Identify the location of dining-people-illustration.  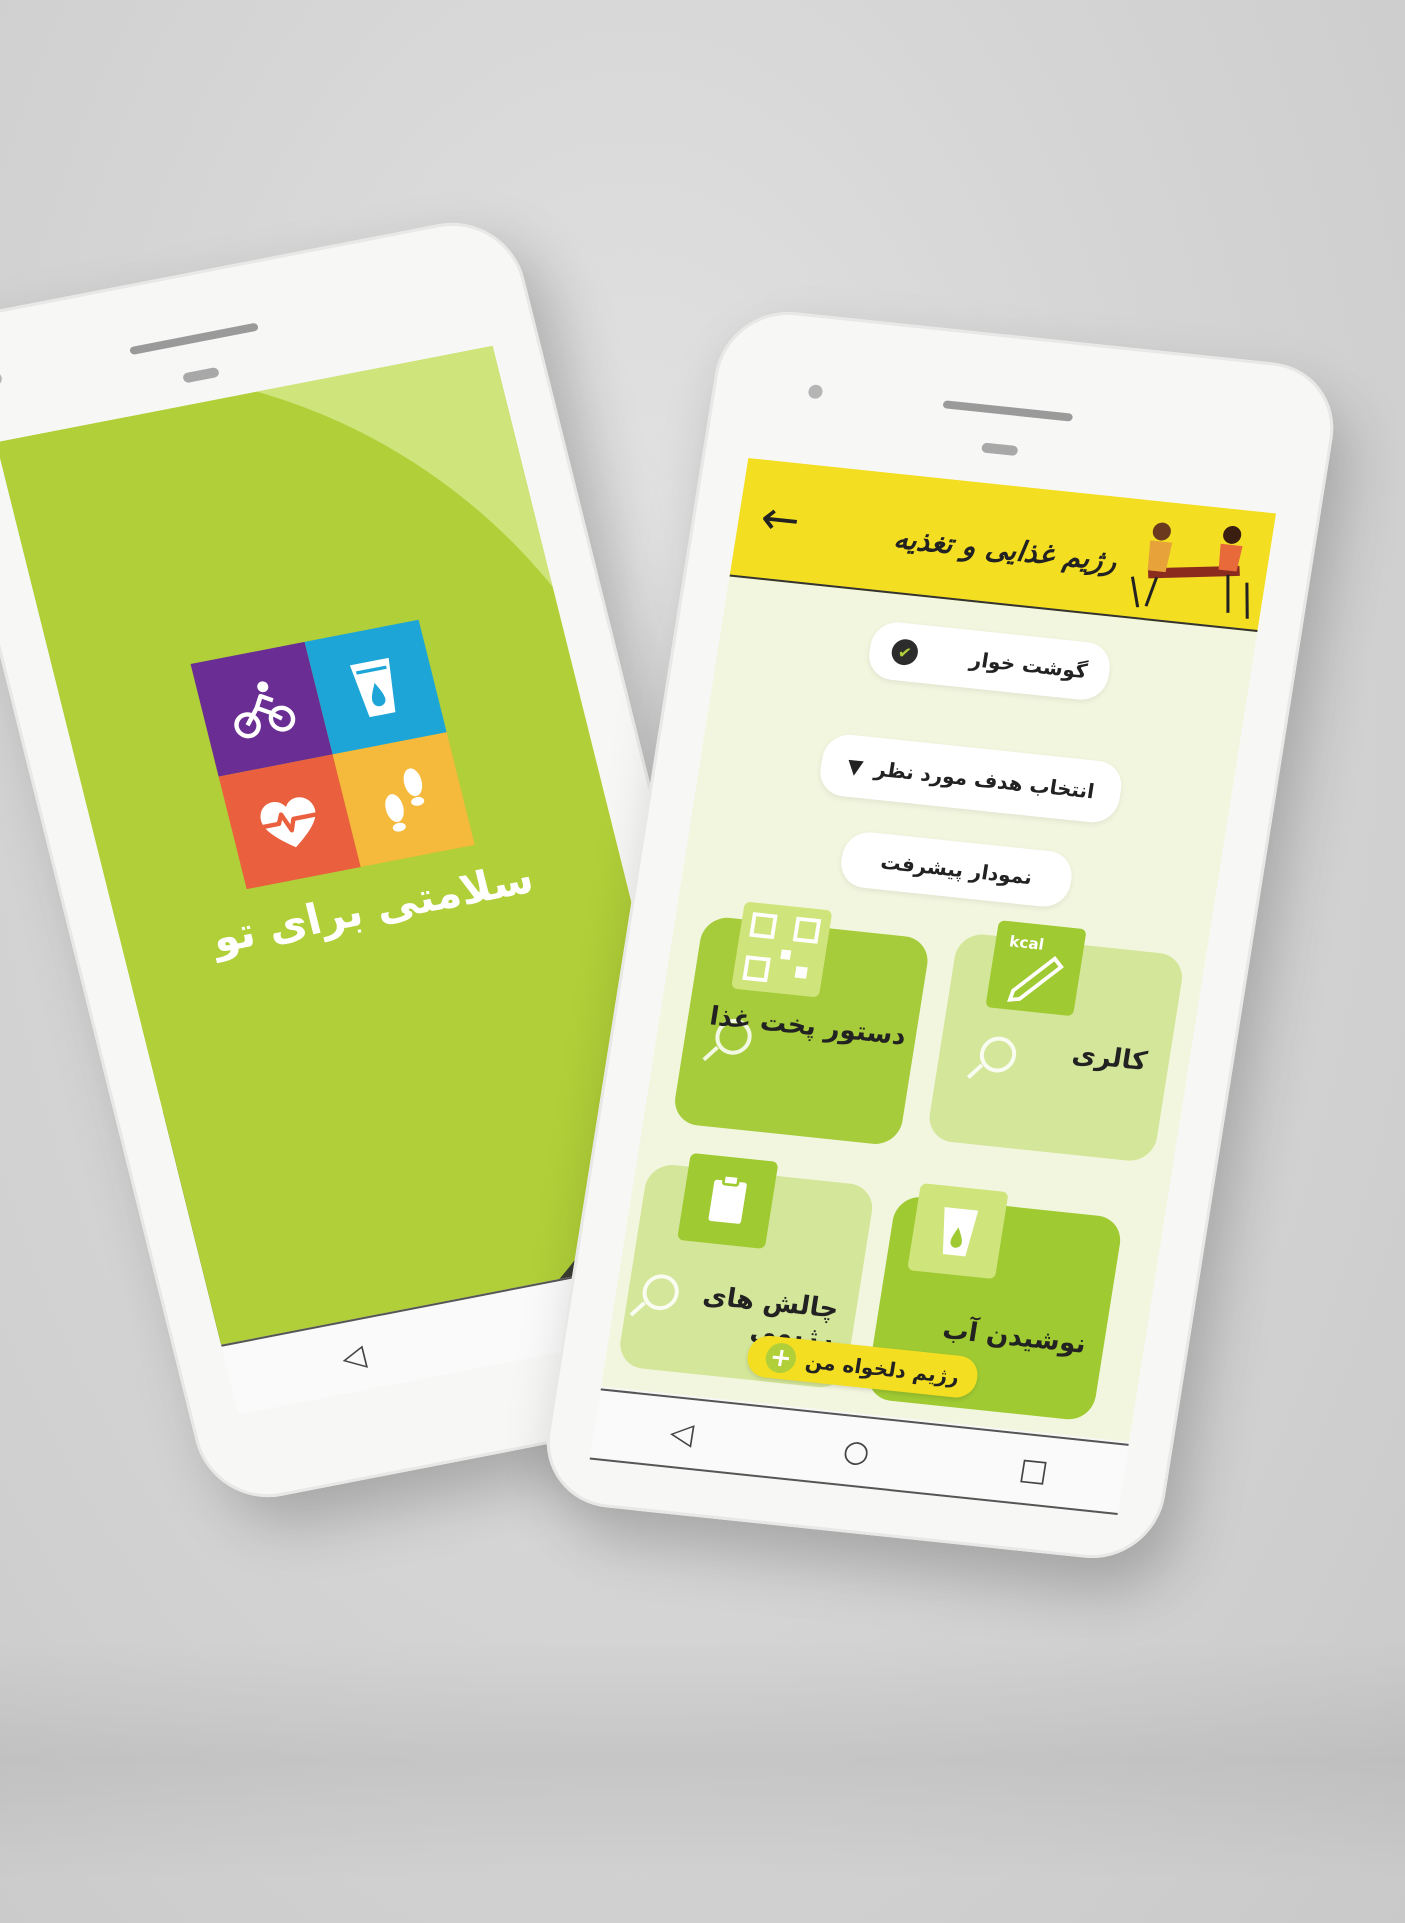
(1194, 563).